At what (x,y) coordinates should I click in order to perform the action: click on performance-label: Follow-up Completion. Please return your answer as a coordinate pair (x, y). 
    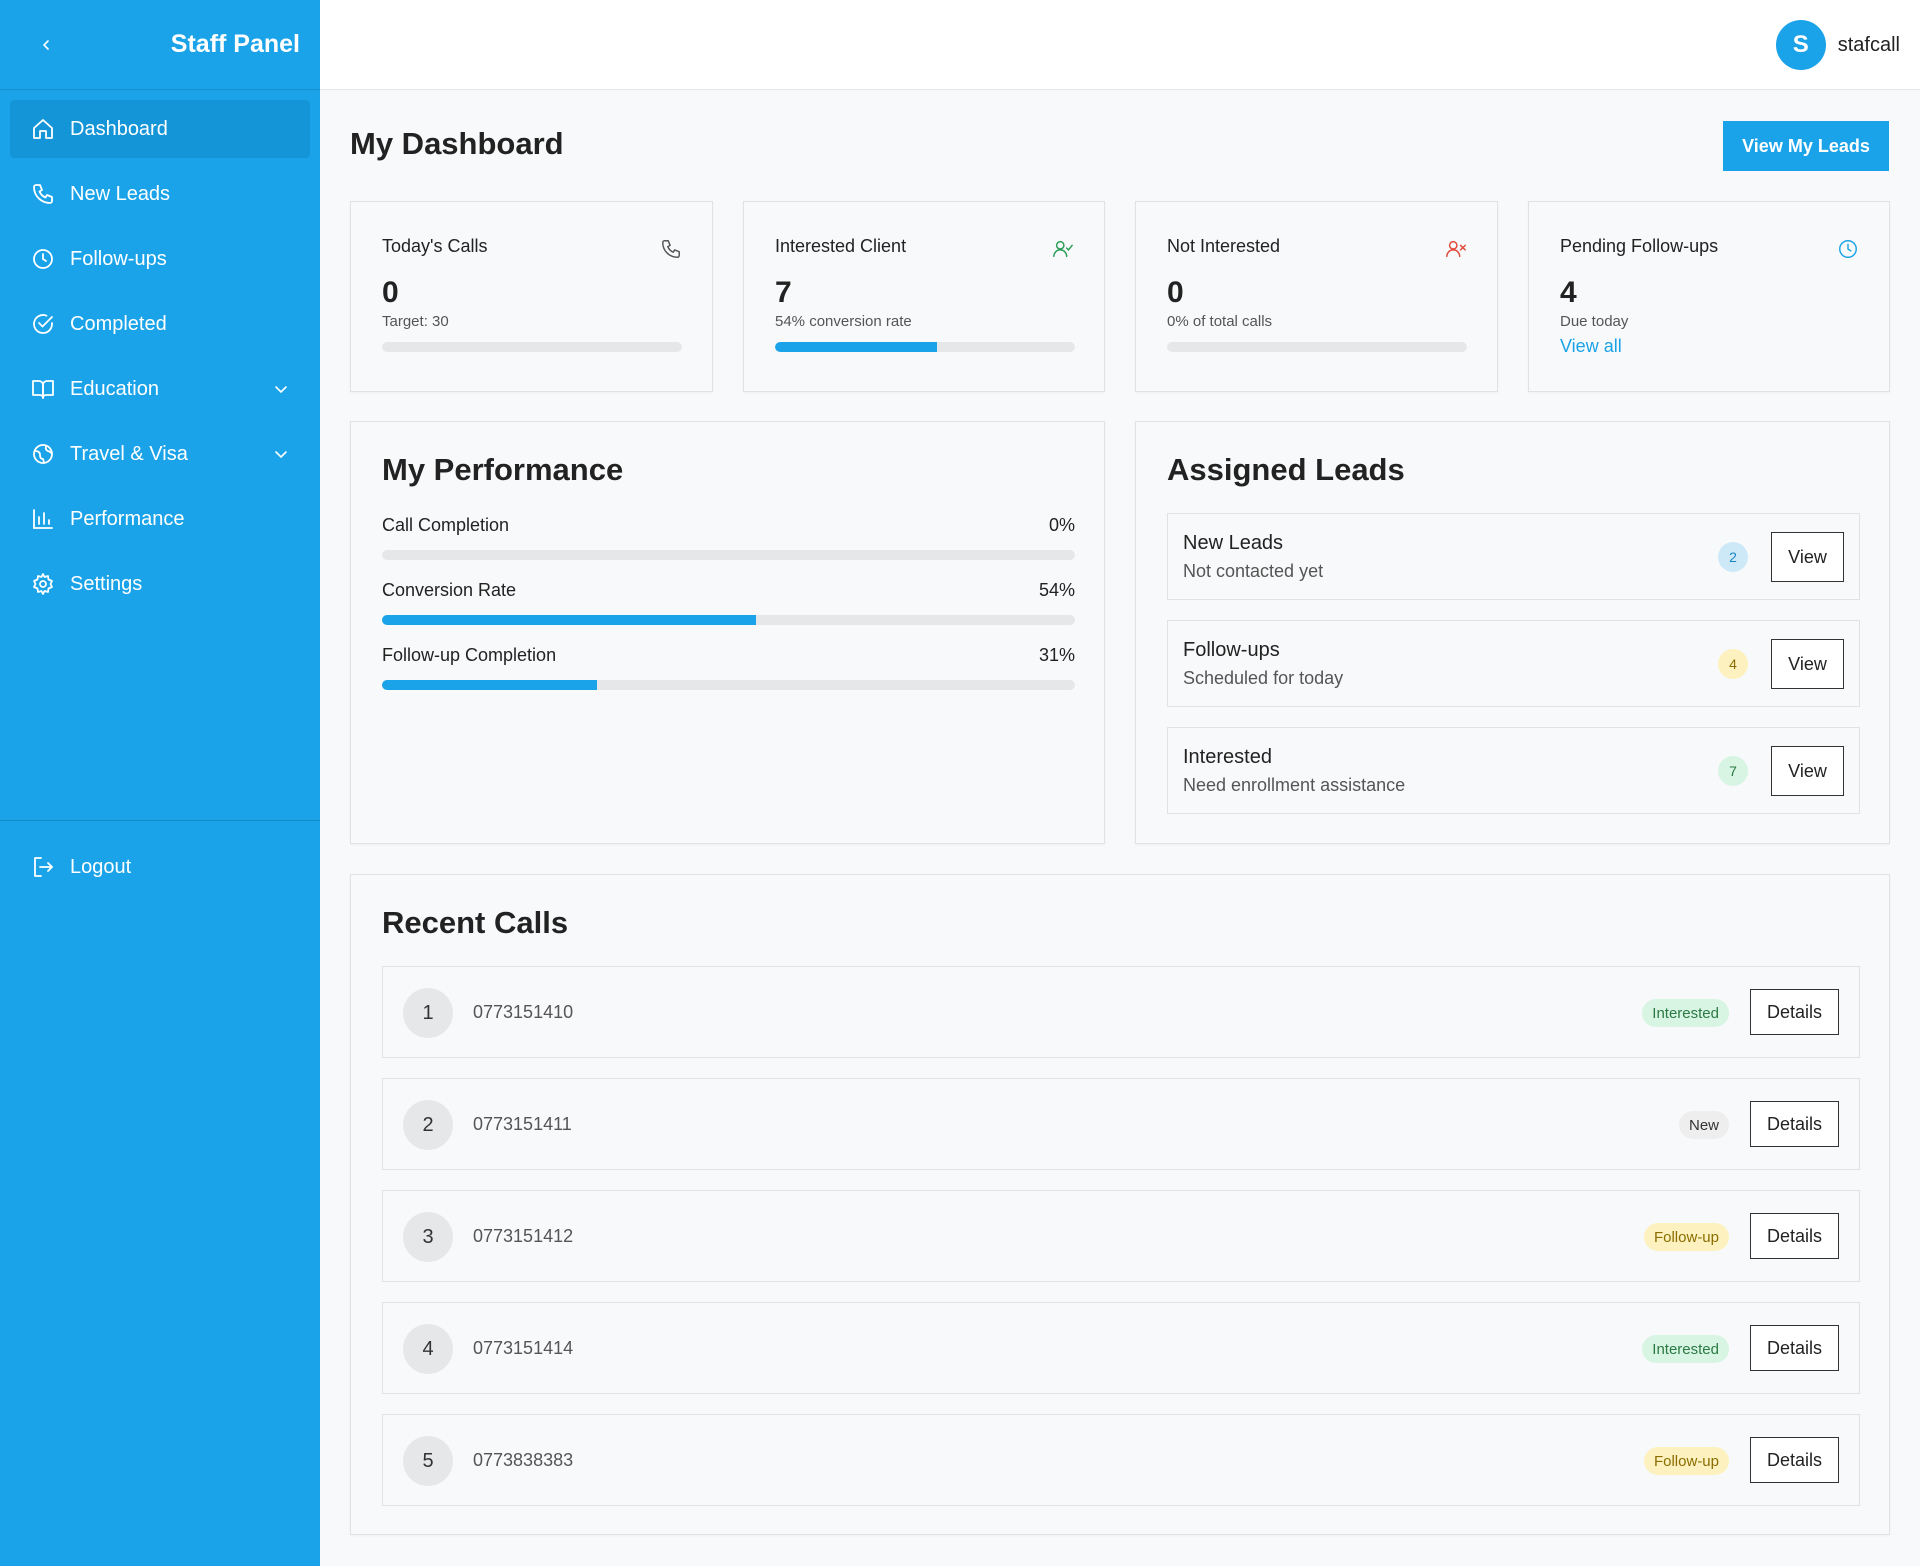
    Looking at the image, I should click on (469, 655).